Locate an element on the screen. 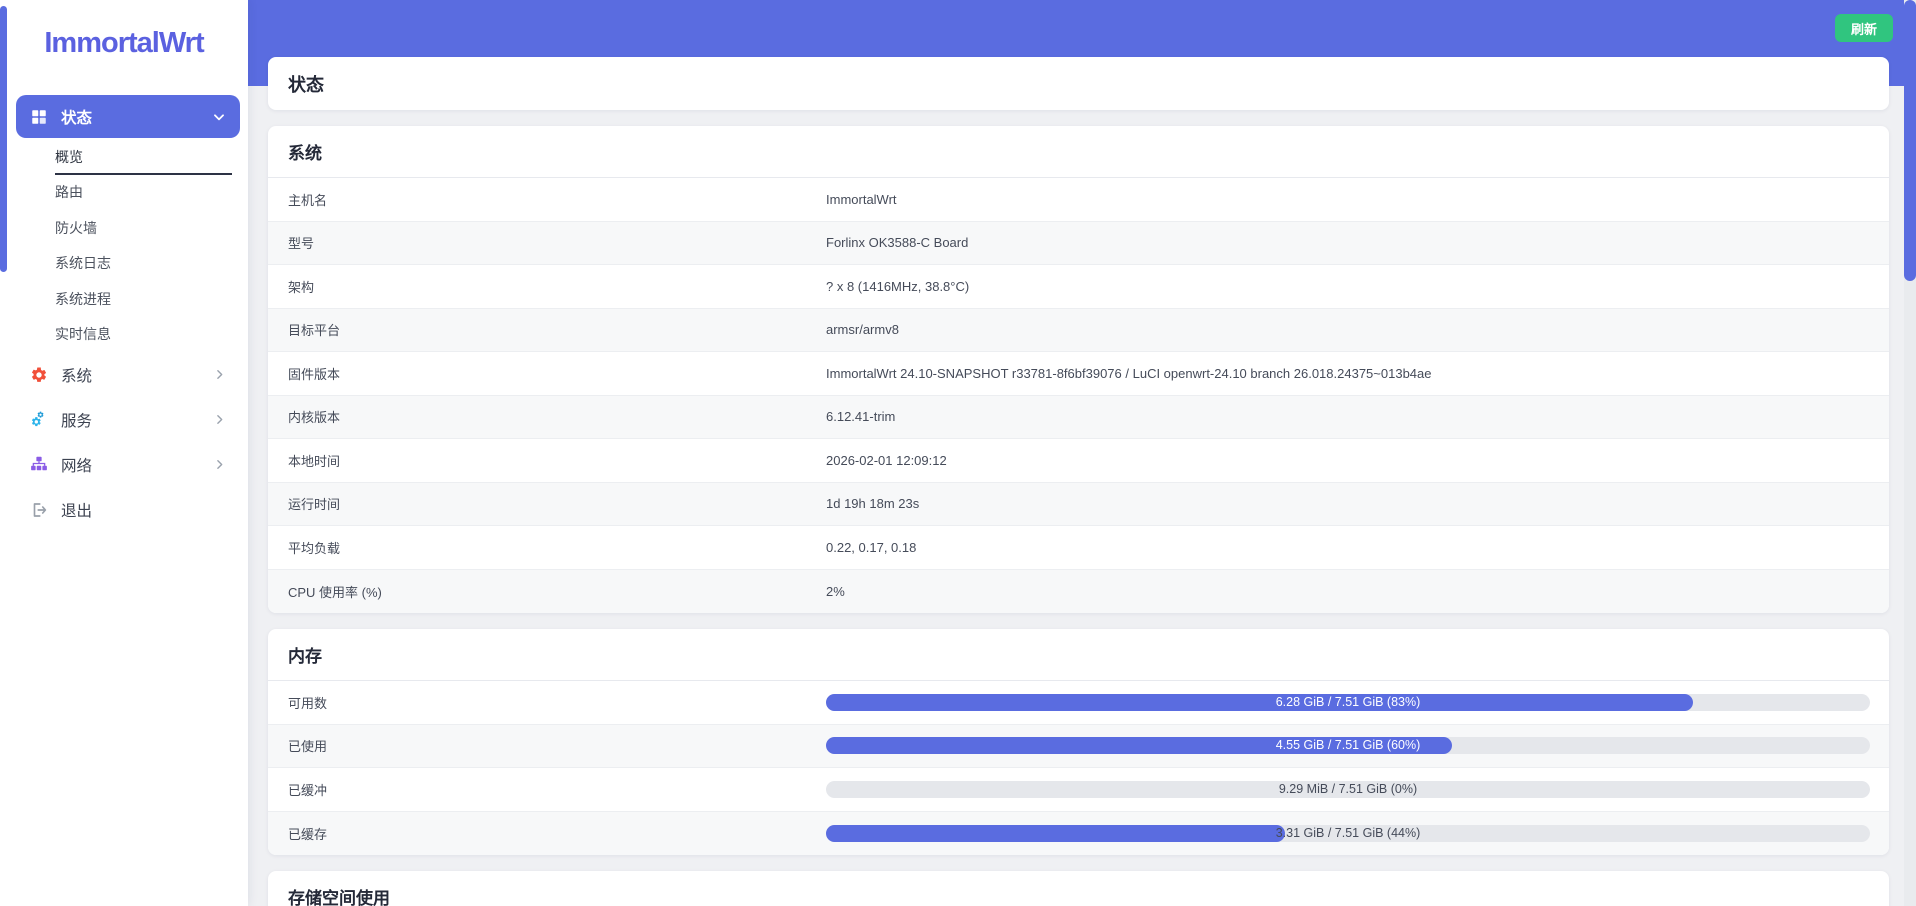 Image resolution: width=1916 pixels, height=906 pixels. sidebar-subitem-syslog: 系统日志 is located at coordinates (124, 264).